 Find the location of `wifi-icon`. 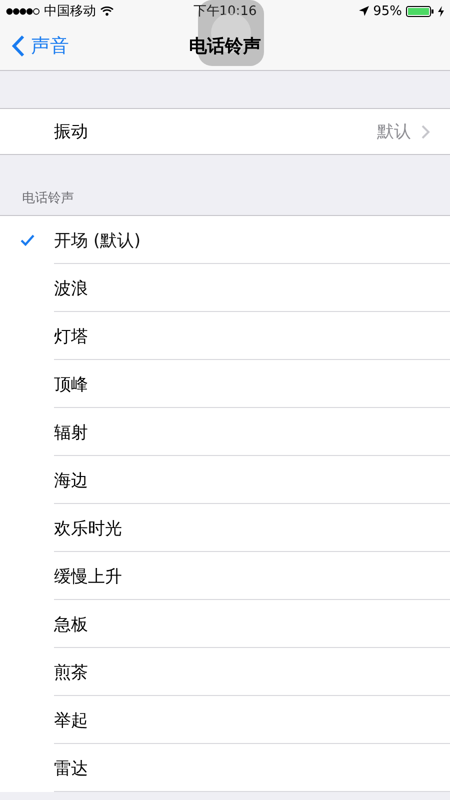

wifi-icon is located at coordinates (107, 11).